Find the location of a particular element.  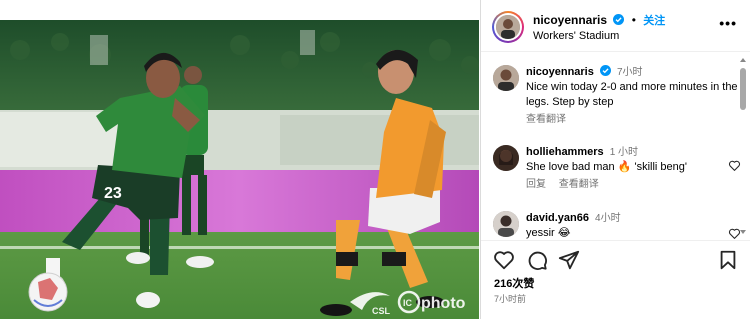

comment-time: 1 小时 is located at coordinates (624, 152).